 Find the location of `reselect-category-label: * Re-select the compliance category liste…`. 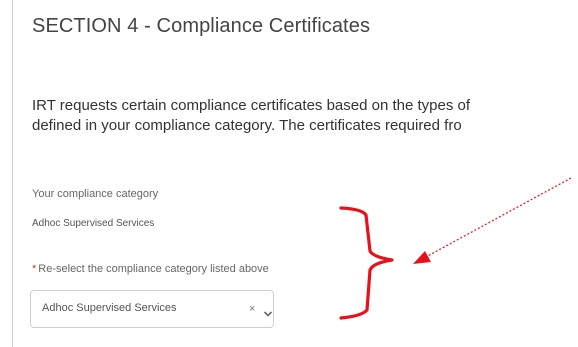

reselect-category-label: * Re-select the compliance category liste… is located at coordinates (150, 269).